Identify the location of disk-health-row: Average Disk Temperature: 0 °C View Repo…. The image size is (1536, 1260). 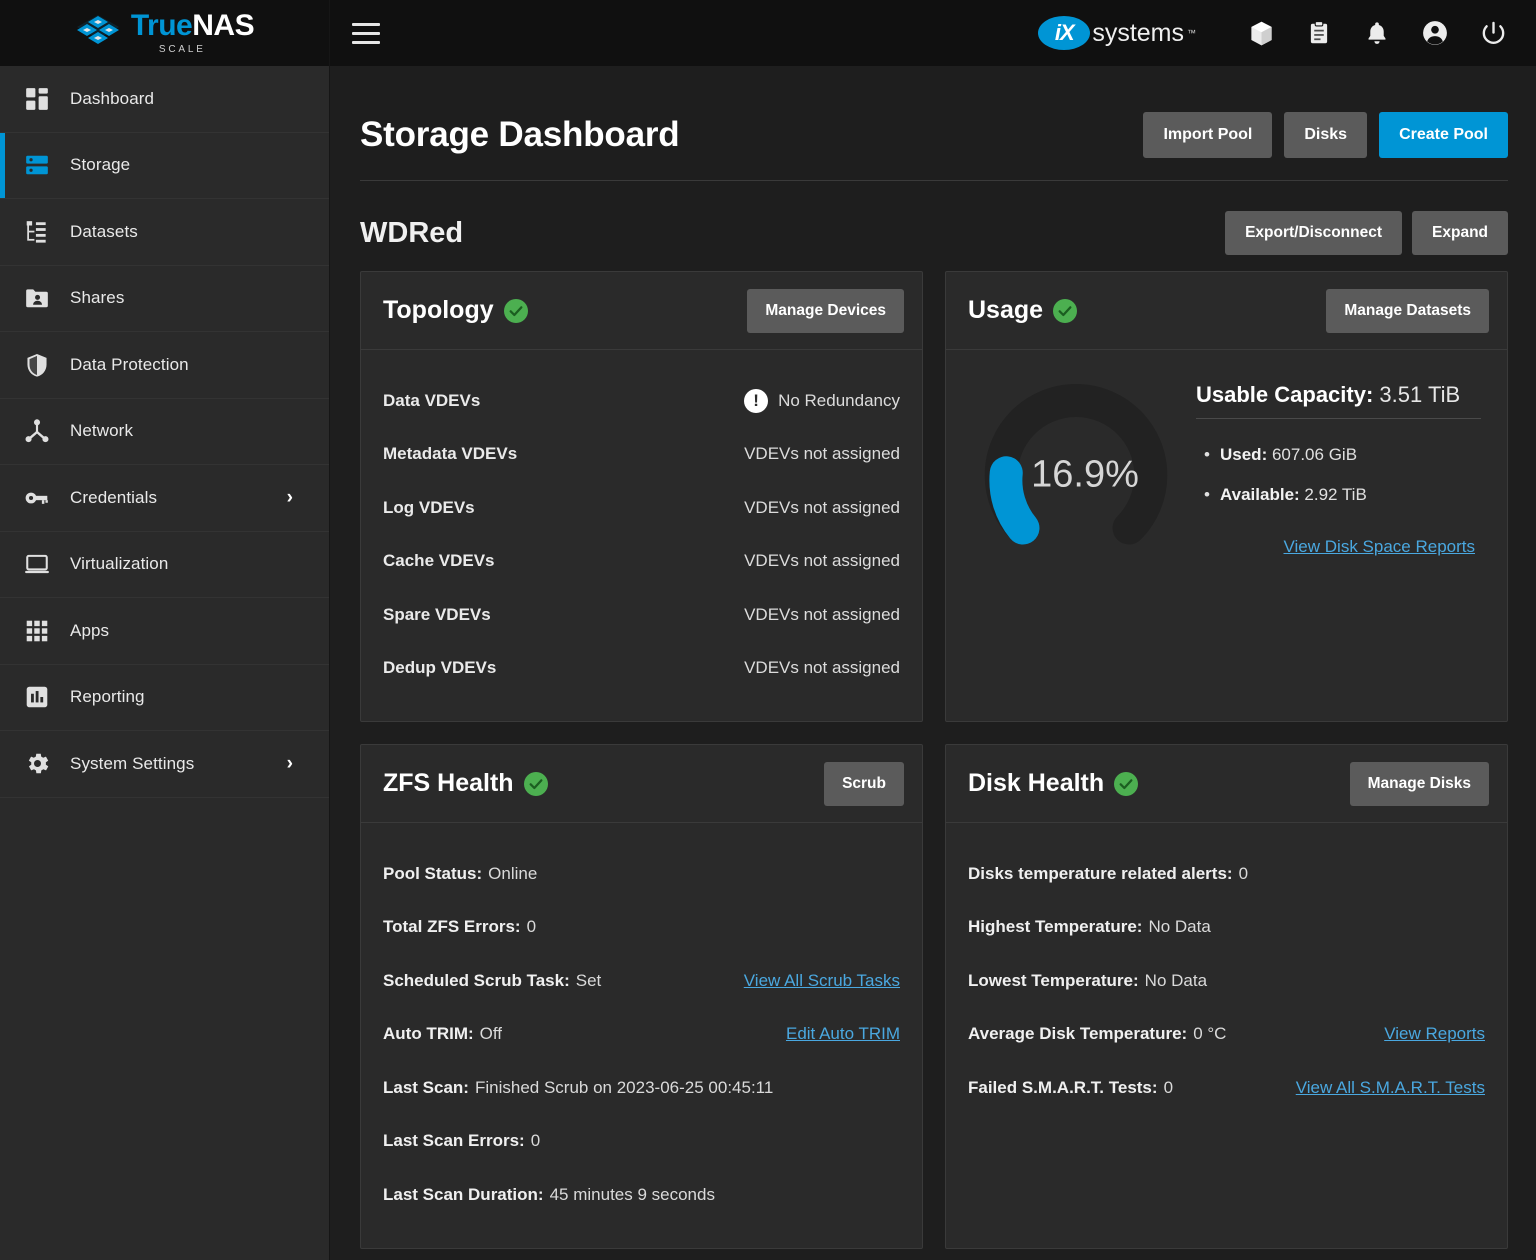
(1226, 1035).